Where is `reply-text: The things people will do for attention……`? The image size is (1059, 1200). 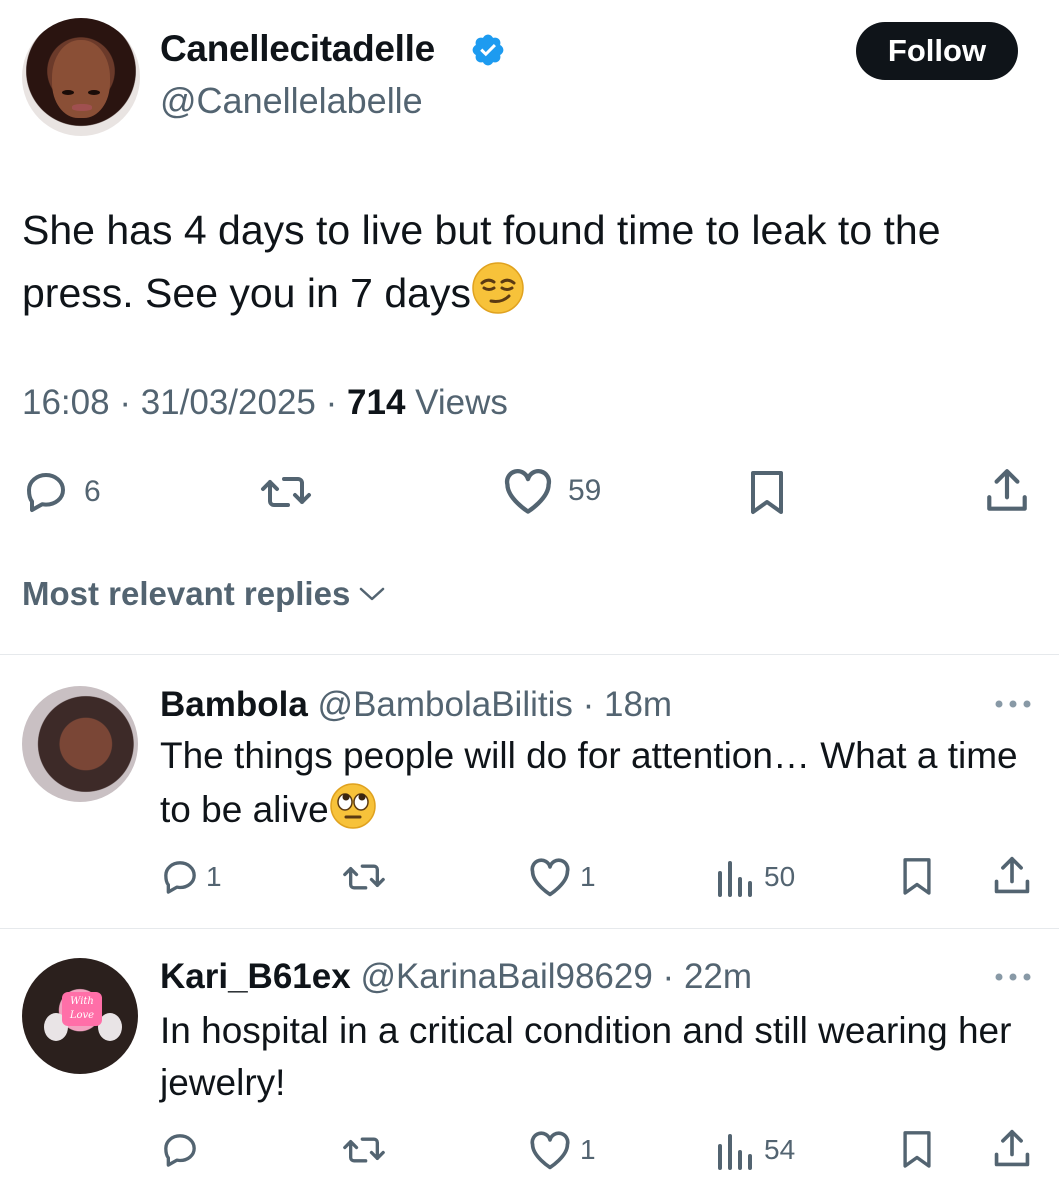 reply-text: The things people will do for attention…… is located at coordinates (600, 783).